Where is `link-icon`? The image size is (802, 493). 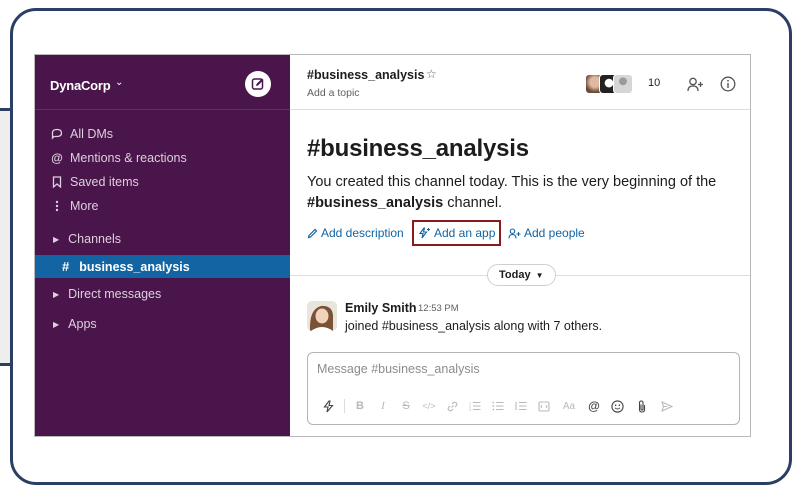
link-icon is located at coordinates (452, 406).